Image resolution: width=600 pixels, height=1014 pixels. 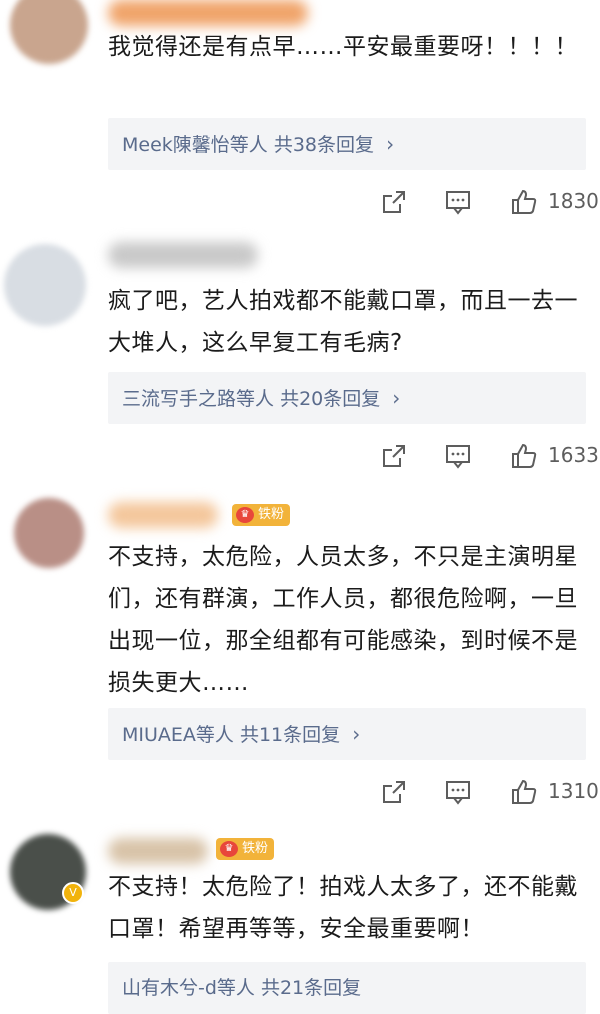 What do you see at coordinates (485, 456) in the screenshot?
I see `comment-actions: 1633` at bounding box center [485, 456].